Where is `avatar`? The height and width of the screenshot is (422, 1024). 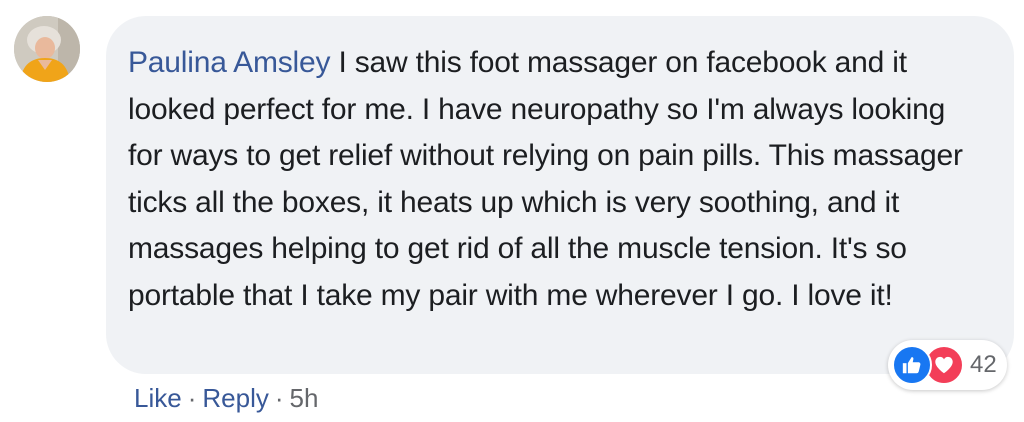 avatar is located at coordinates (47, 49).